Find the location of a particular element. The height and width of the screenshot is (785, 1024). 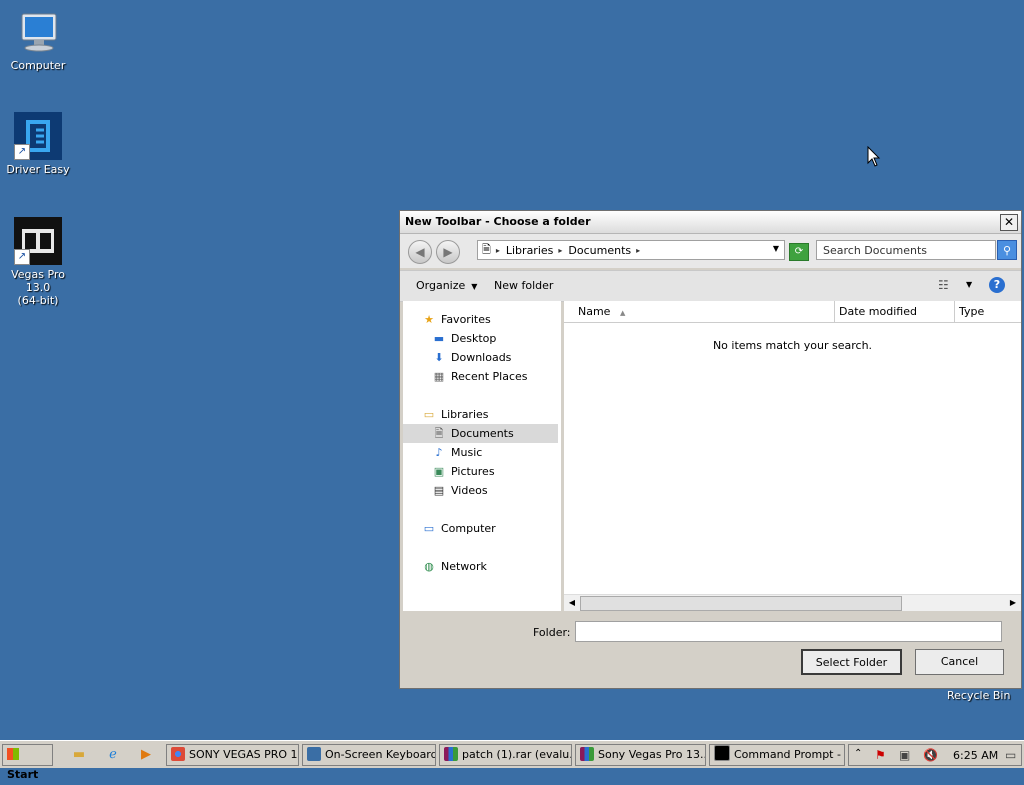

computer-icon: ▭ is located at coordinates (429, 528).